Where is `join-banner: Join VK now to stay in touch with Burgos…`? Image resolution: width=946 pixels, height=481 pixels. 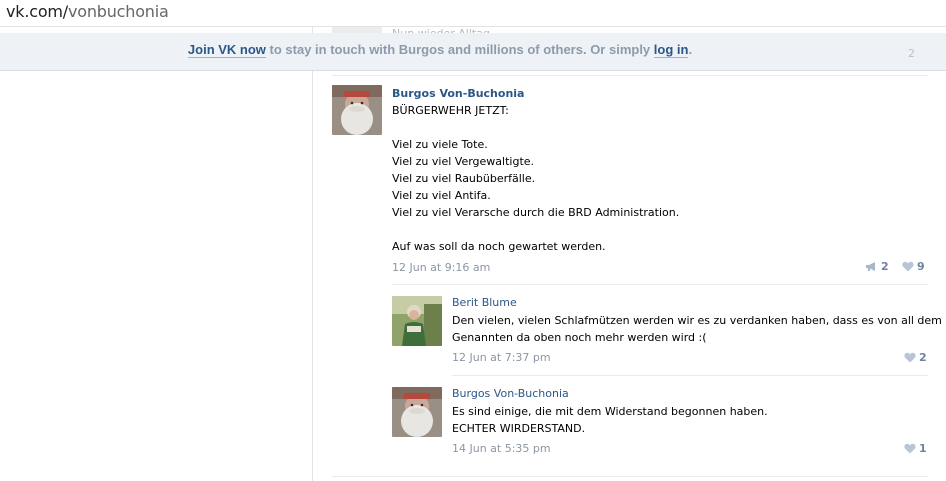
join-banner: Join VK now to stay in touch with Burgos… is located at coordinates (473, 52).